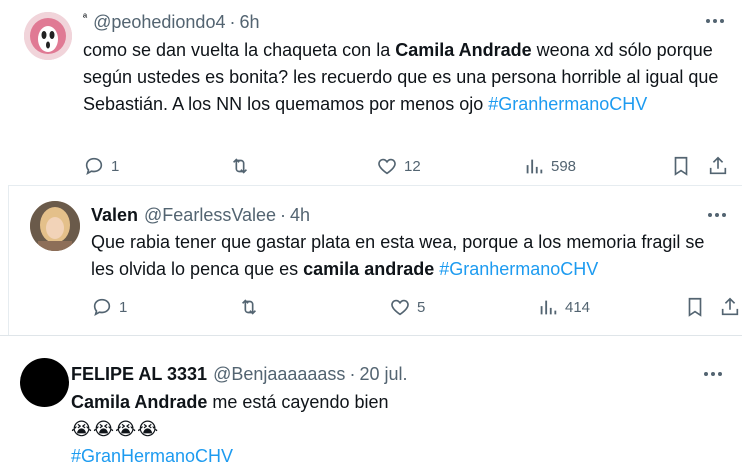 The width and height of the screenshot is (742, 465). I want to click on like-button: 12, so click(398, 166).